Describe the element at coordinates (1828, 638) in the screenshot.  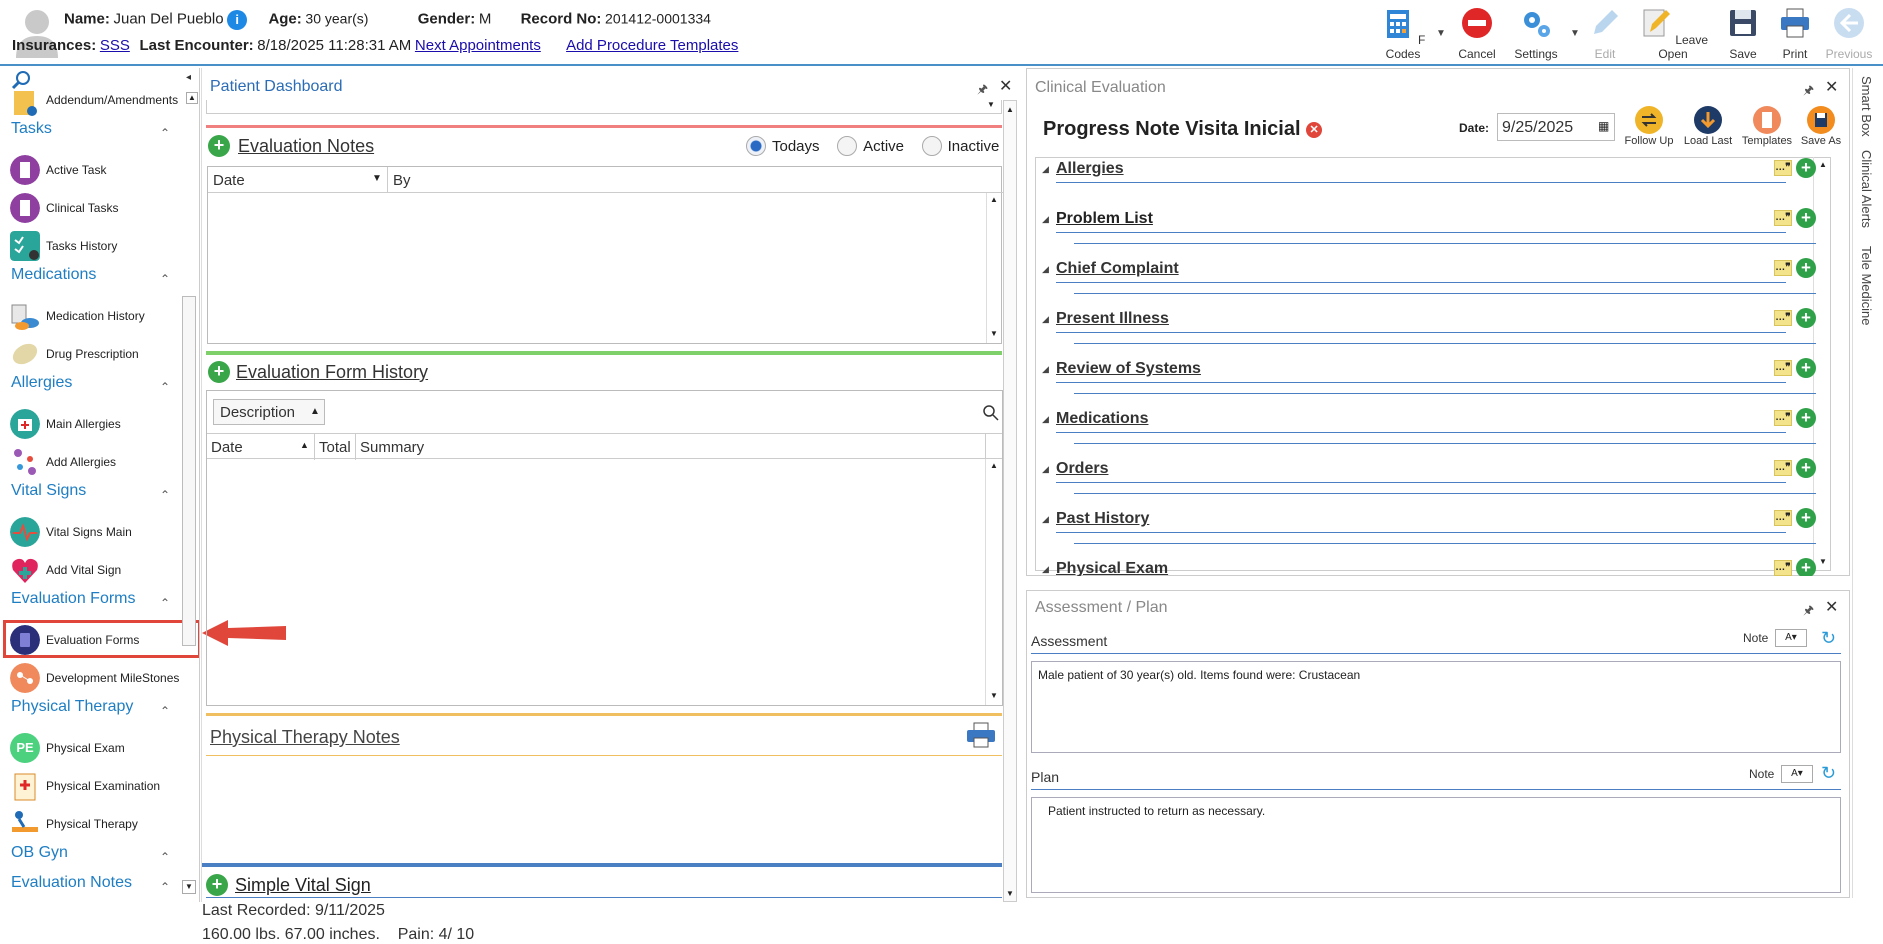
I see `assessment-refresh-icon: ↻` at that location.